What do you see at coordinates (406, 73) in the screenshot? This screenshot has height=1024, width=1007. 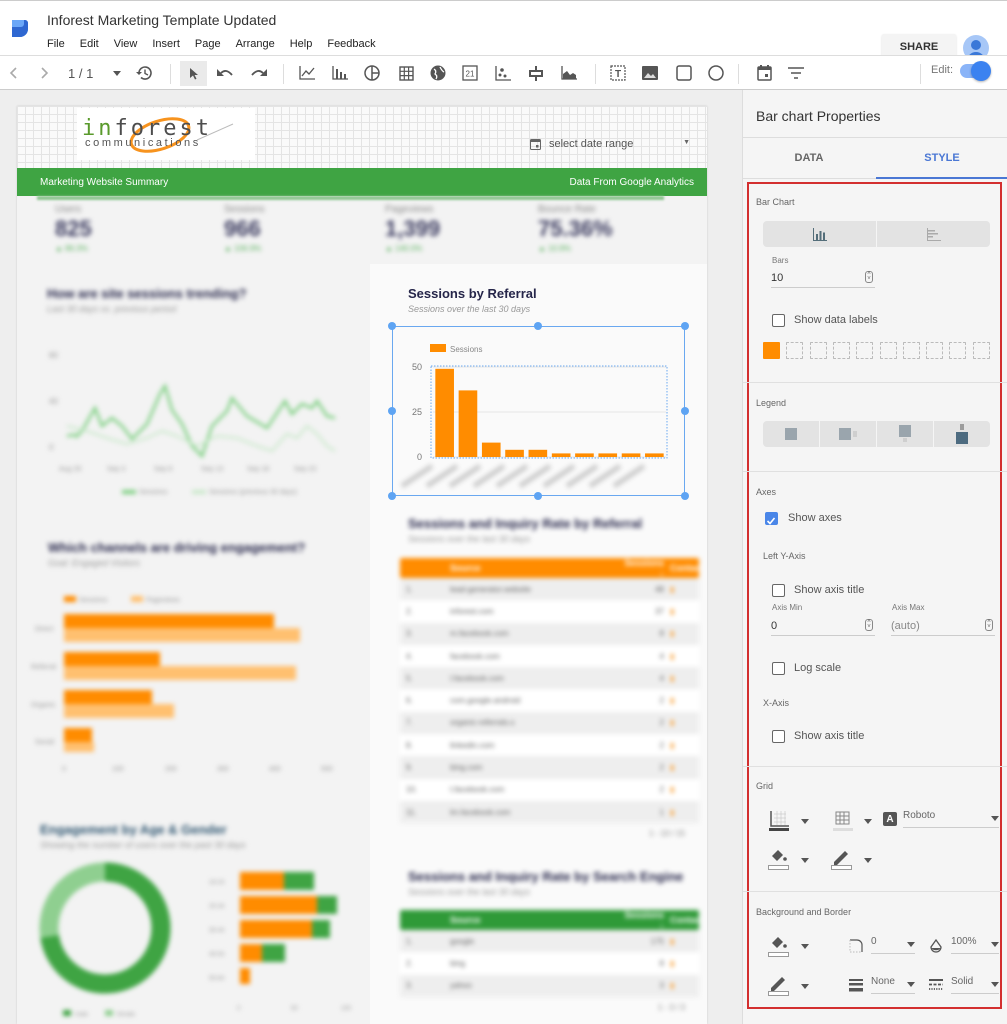 I see `table-icon` at bounding box center [406, 73].